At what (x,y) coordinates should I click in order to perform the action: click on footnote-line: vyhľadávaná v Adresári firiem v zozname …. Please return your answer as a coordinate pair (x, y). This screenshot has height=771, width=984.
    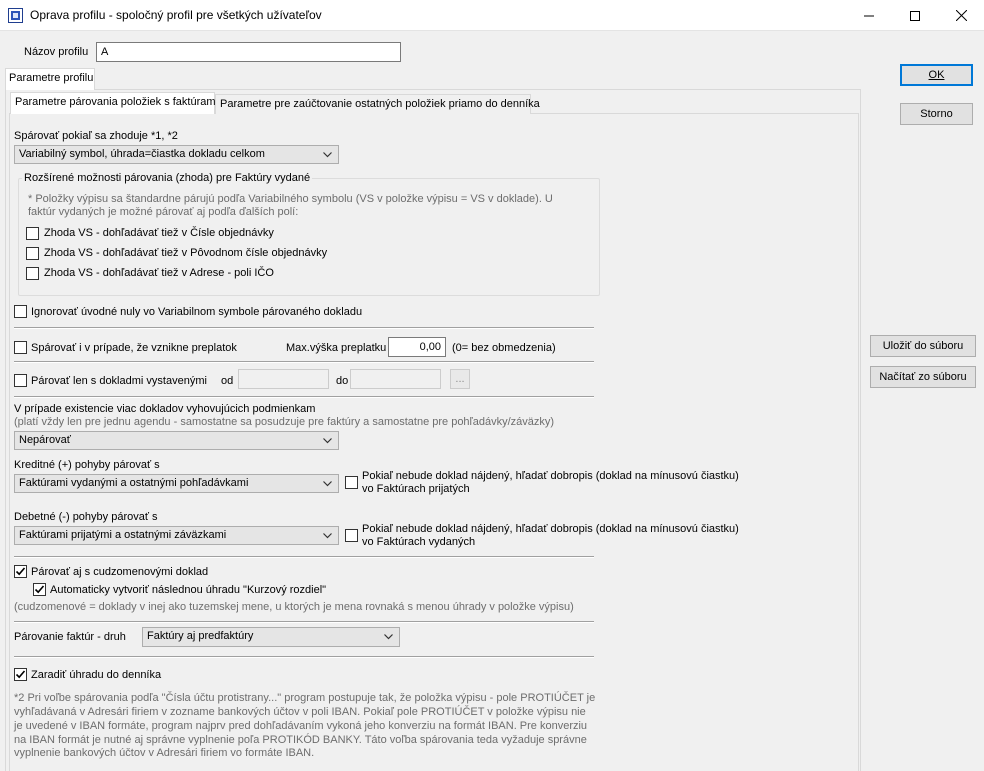
    Looking at the image, I should click on (300, 712).